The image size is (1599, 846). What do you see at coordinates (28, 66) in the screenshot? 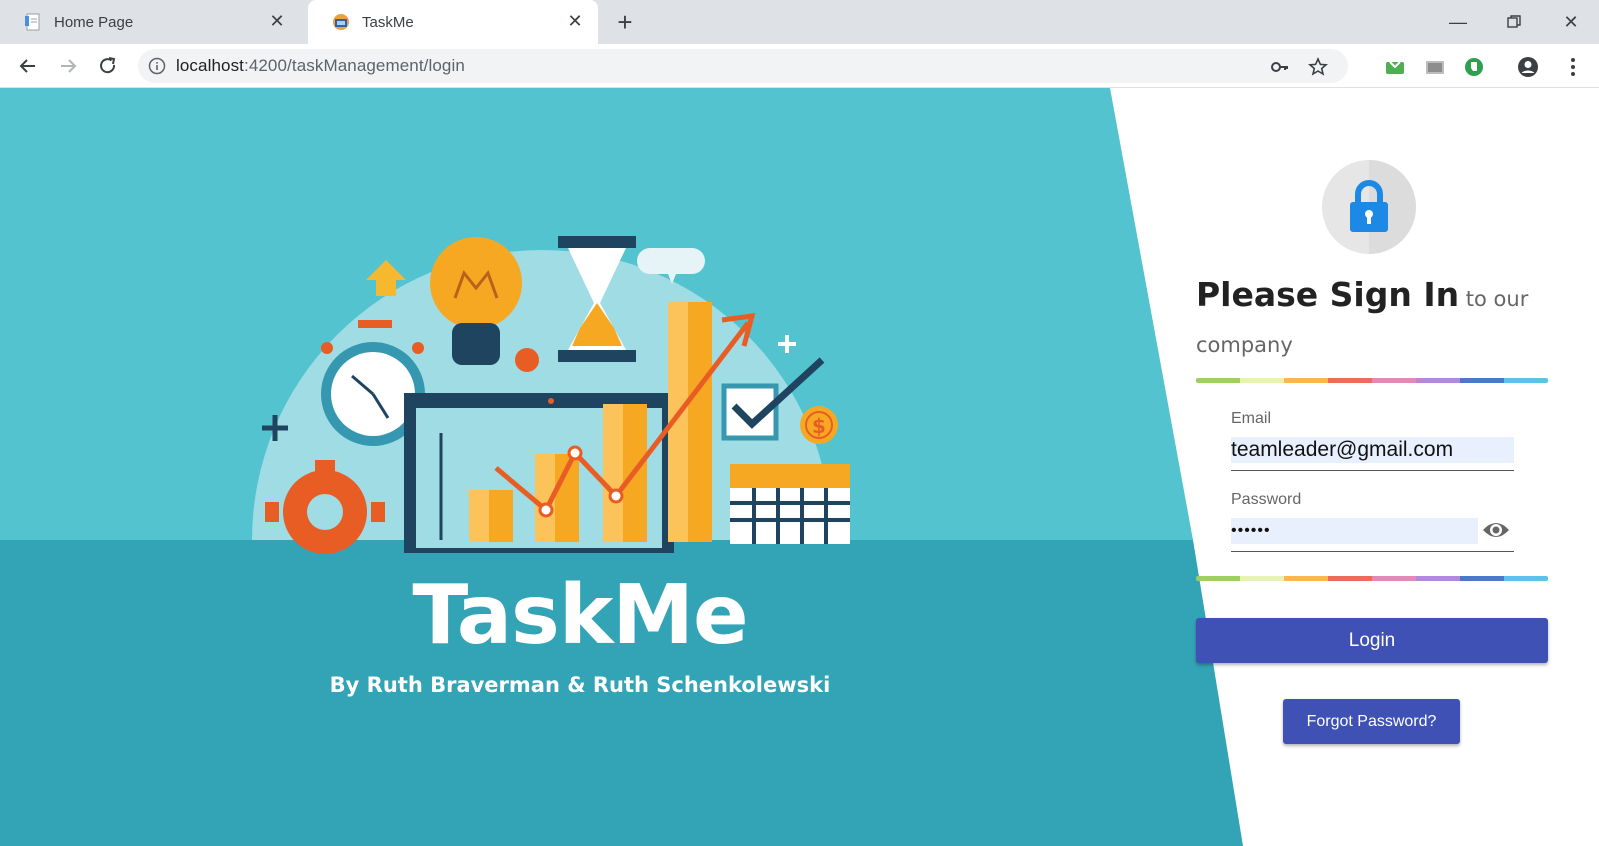
I see `back-arrow-icon` at bounding box center [28, 66].